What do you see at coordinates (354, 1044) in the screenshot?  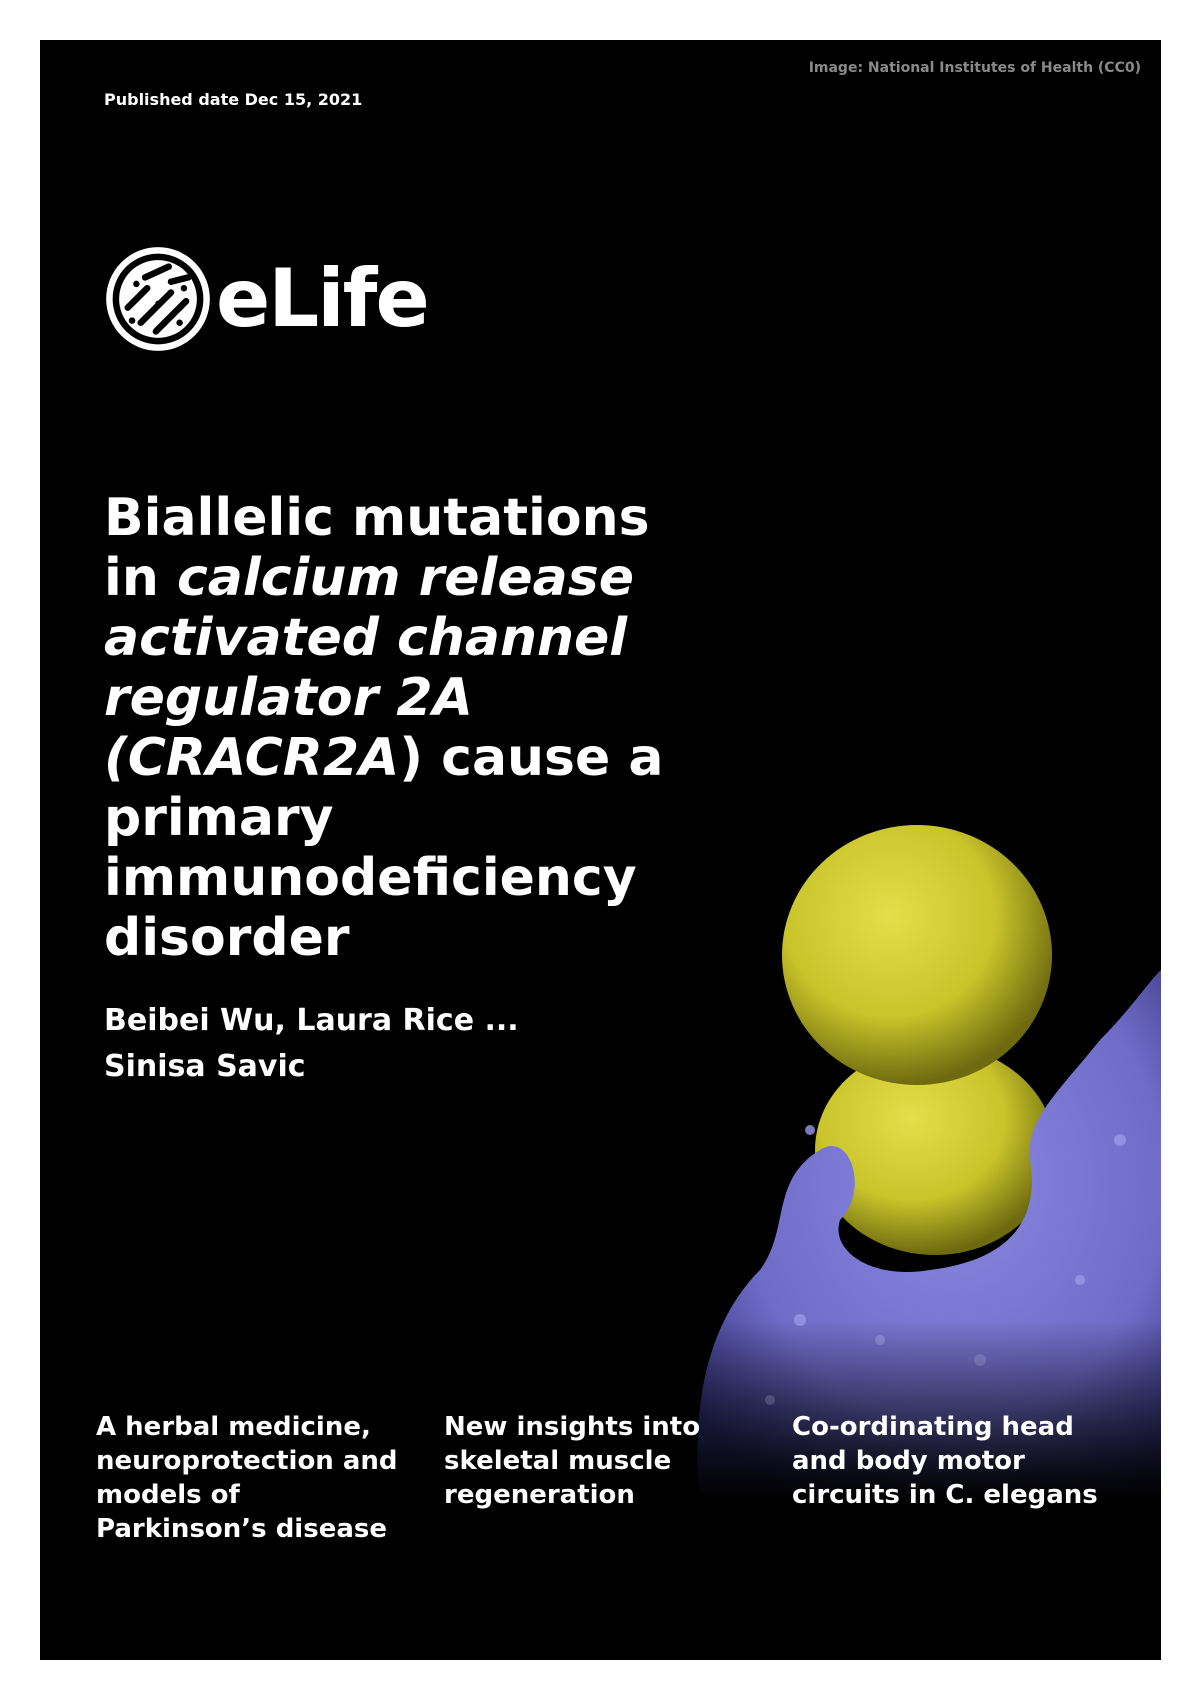 I see `author-list: Beibei Wu, Laura Rice ... Sinisa Savic` at bounding box center [354, 1044].